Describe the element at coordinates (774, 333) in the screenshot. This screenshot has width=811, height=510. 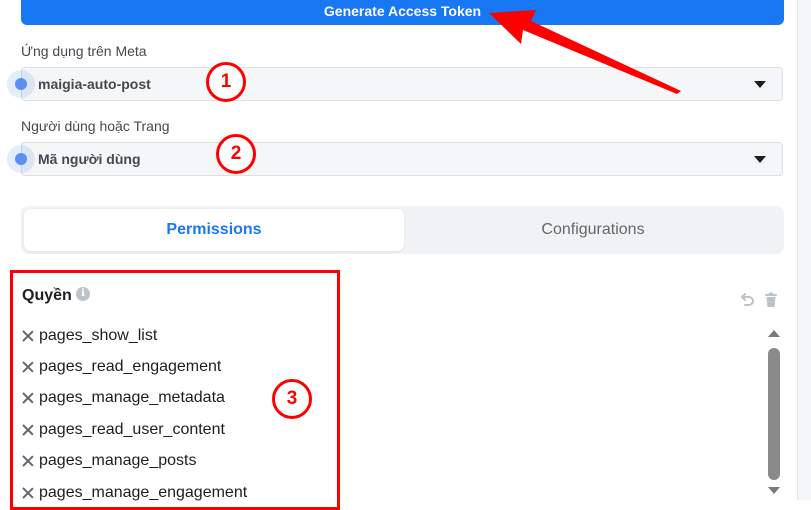
I see `scroll-up-arrow-icon` at that location.